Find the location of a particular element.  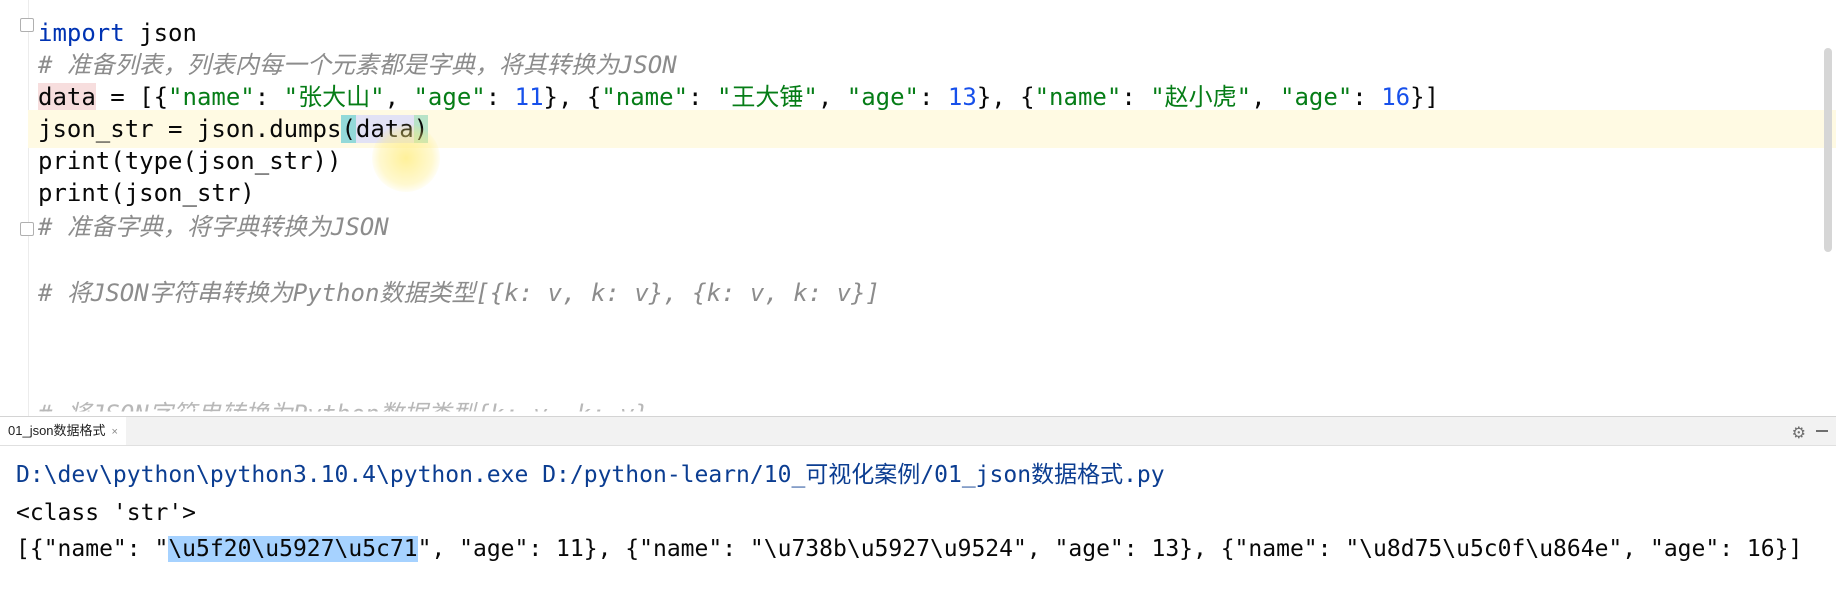

run-tab-json: 01_json数据格式 × is located at coordinates (63, 431).